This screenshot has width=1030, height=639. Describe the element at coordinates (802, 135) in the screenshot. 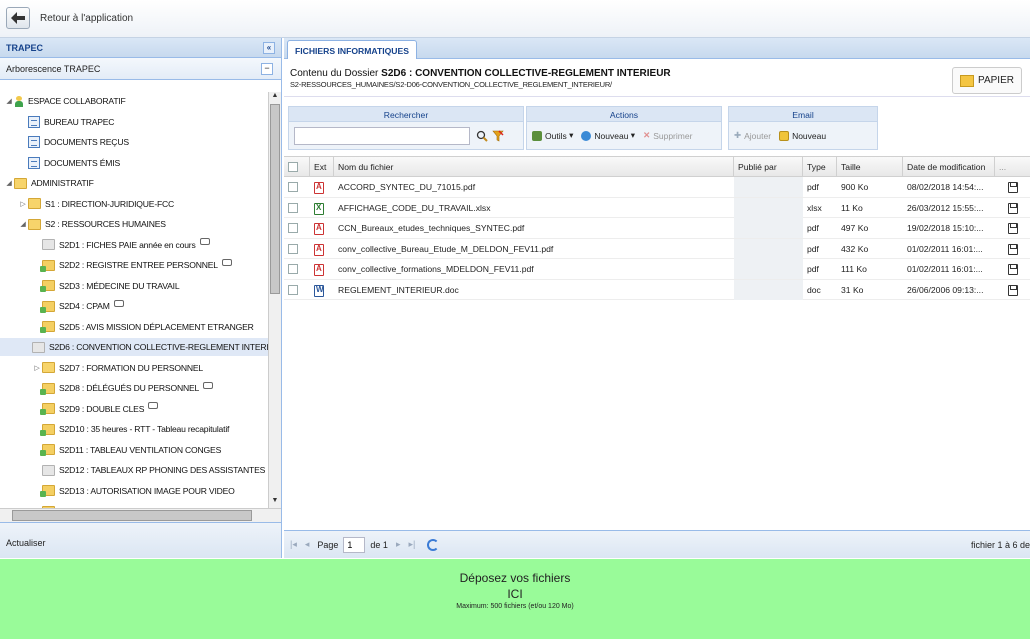

I see `email-nouveau-button: Nouveau` at that location.